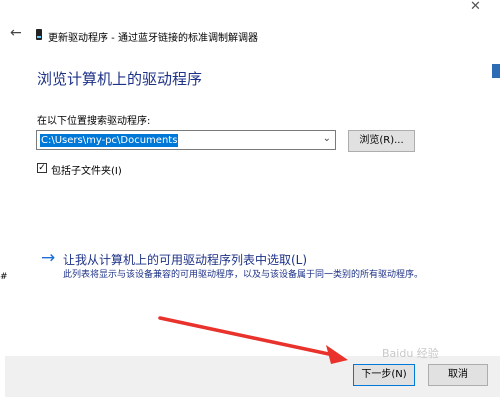  I want to click on include-subfolders-checkbox: ✓, so click(42, 168).